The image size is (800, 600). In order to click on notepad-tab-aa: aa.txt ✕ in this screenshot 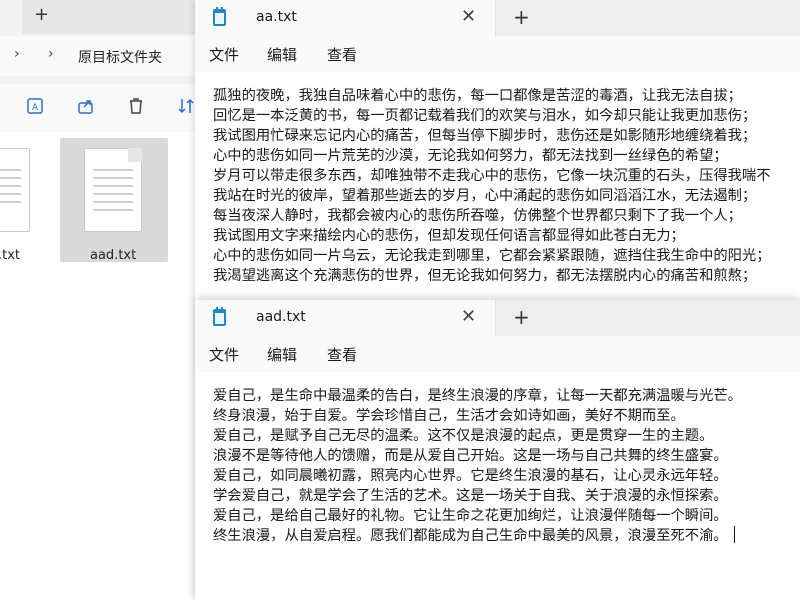, I will do `click(345, 18)`.